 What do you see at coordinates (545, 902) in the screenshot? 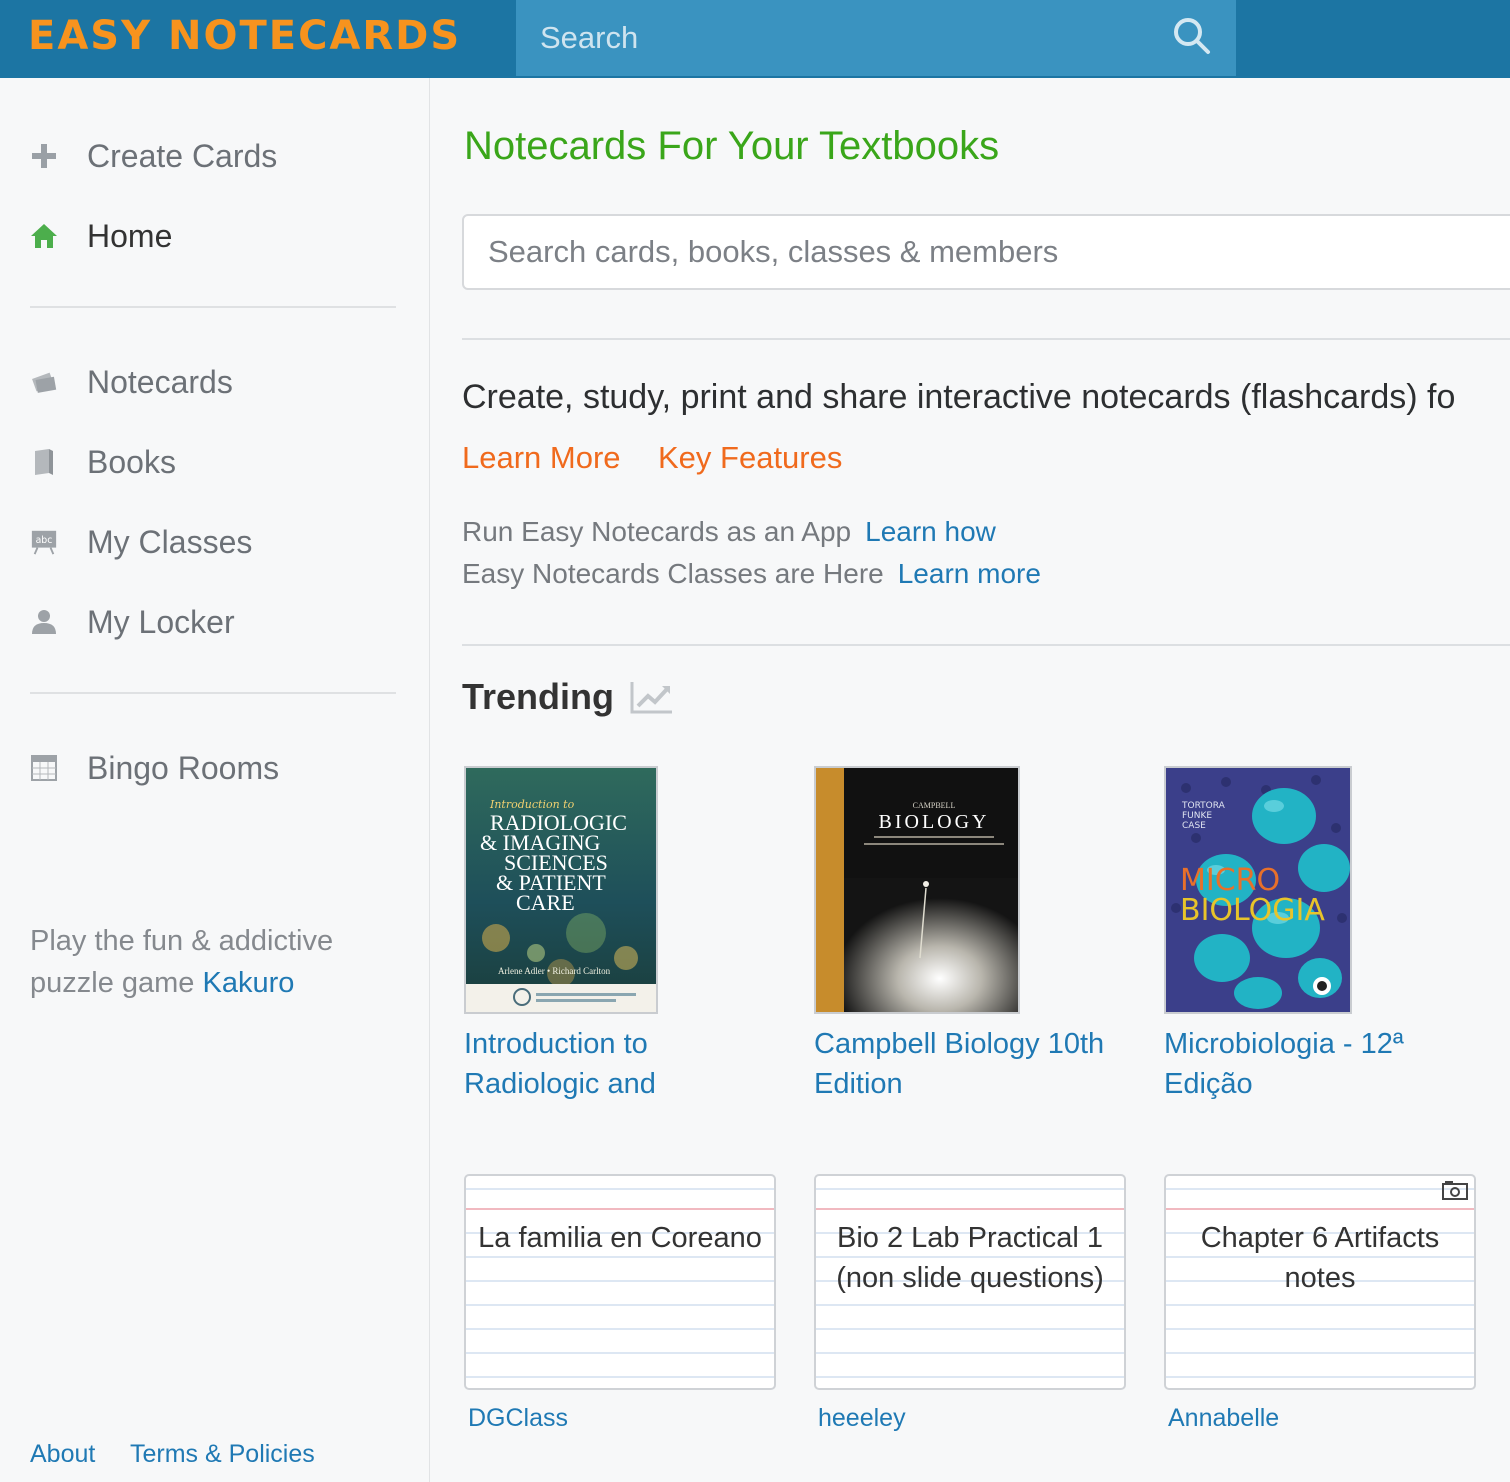
I see `svg-text: CARE` at bounding box center [545, 902].